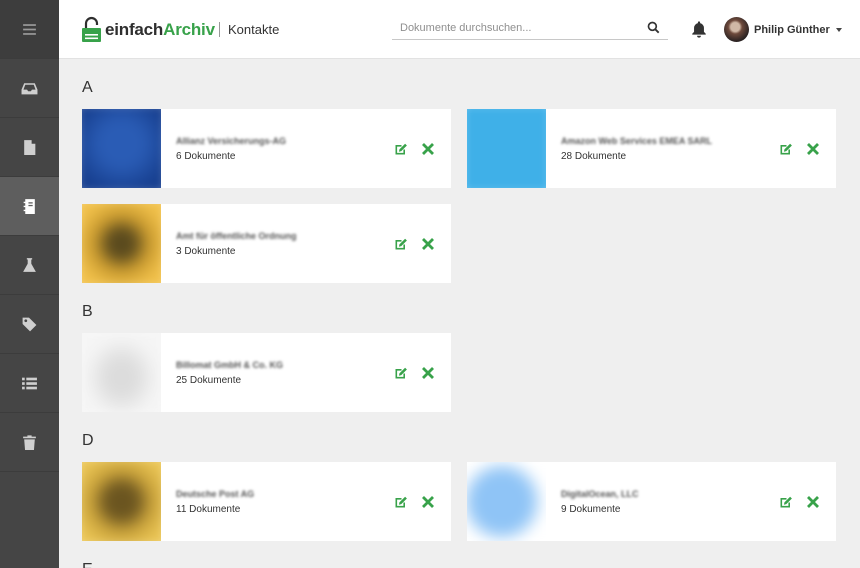 The image size is (860, 568). I want to click on search-input, so click(512, 28).